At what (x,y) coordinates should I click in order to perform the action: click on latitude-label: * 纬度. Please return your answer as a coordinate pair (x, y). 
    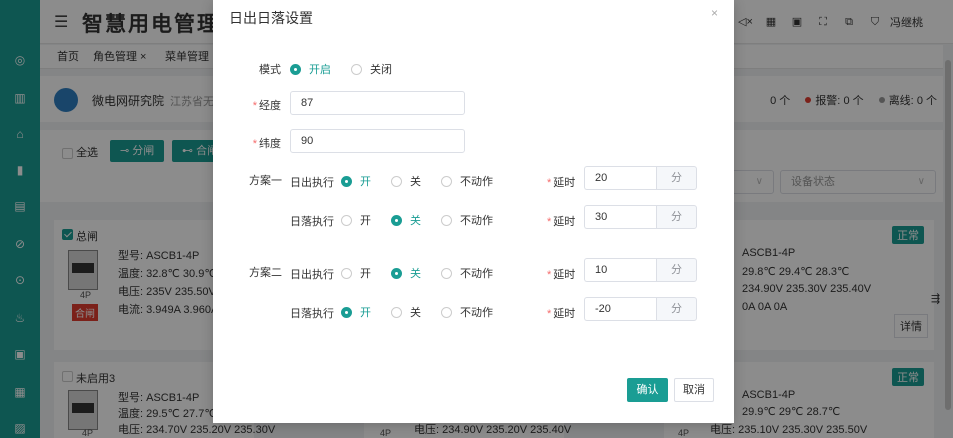
    Looking at the image, I should click on (266, 144).